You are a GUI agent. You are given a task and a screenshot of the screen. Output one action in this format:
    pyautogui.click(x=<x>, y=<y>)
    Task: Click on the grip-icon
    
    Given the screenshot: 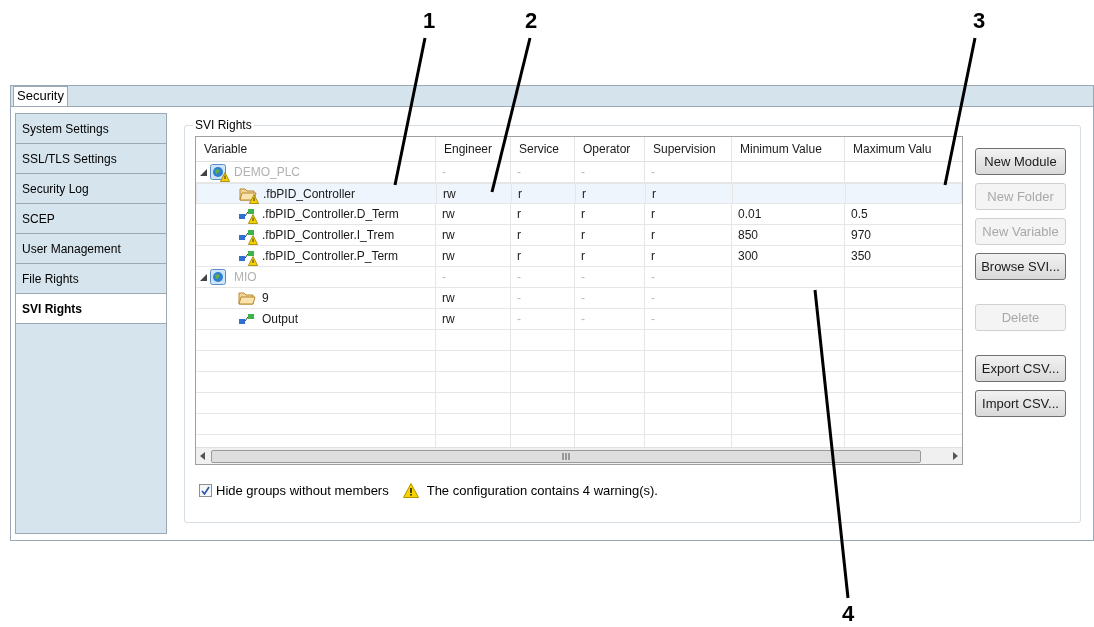 What is the action you would take?
    pyautogui.click(x=566, y=456)
    